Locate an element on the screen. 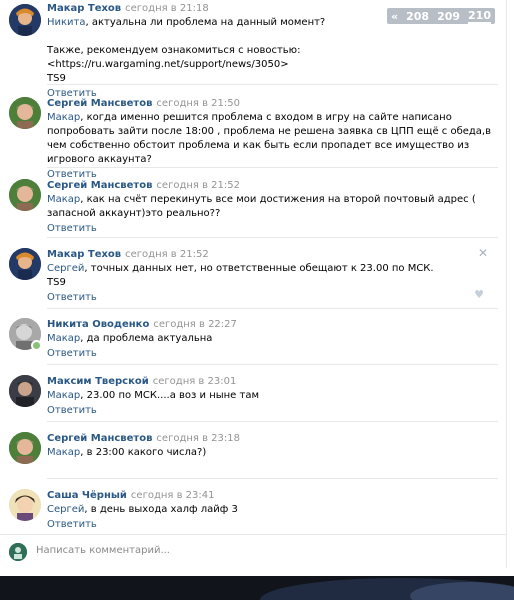 The image size is (514, 600). my-avatar is located at coordinates (18, 552).